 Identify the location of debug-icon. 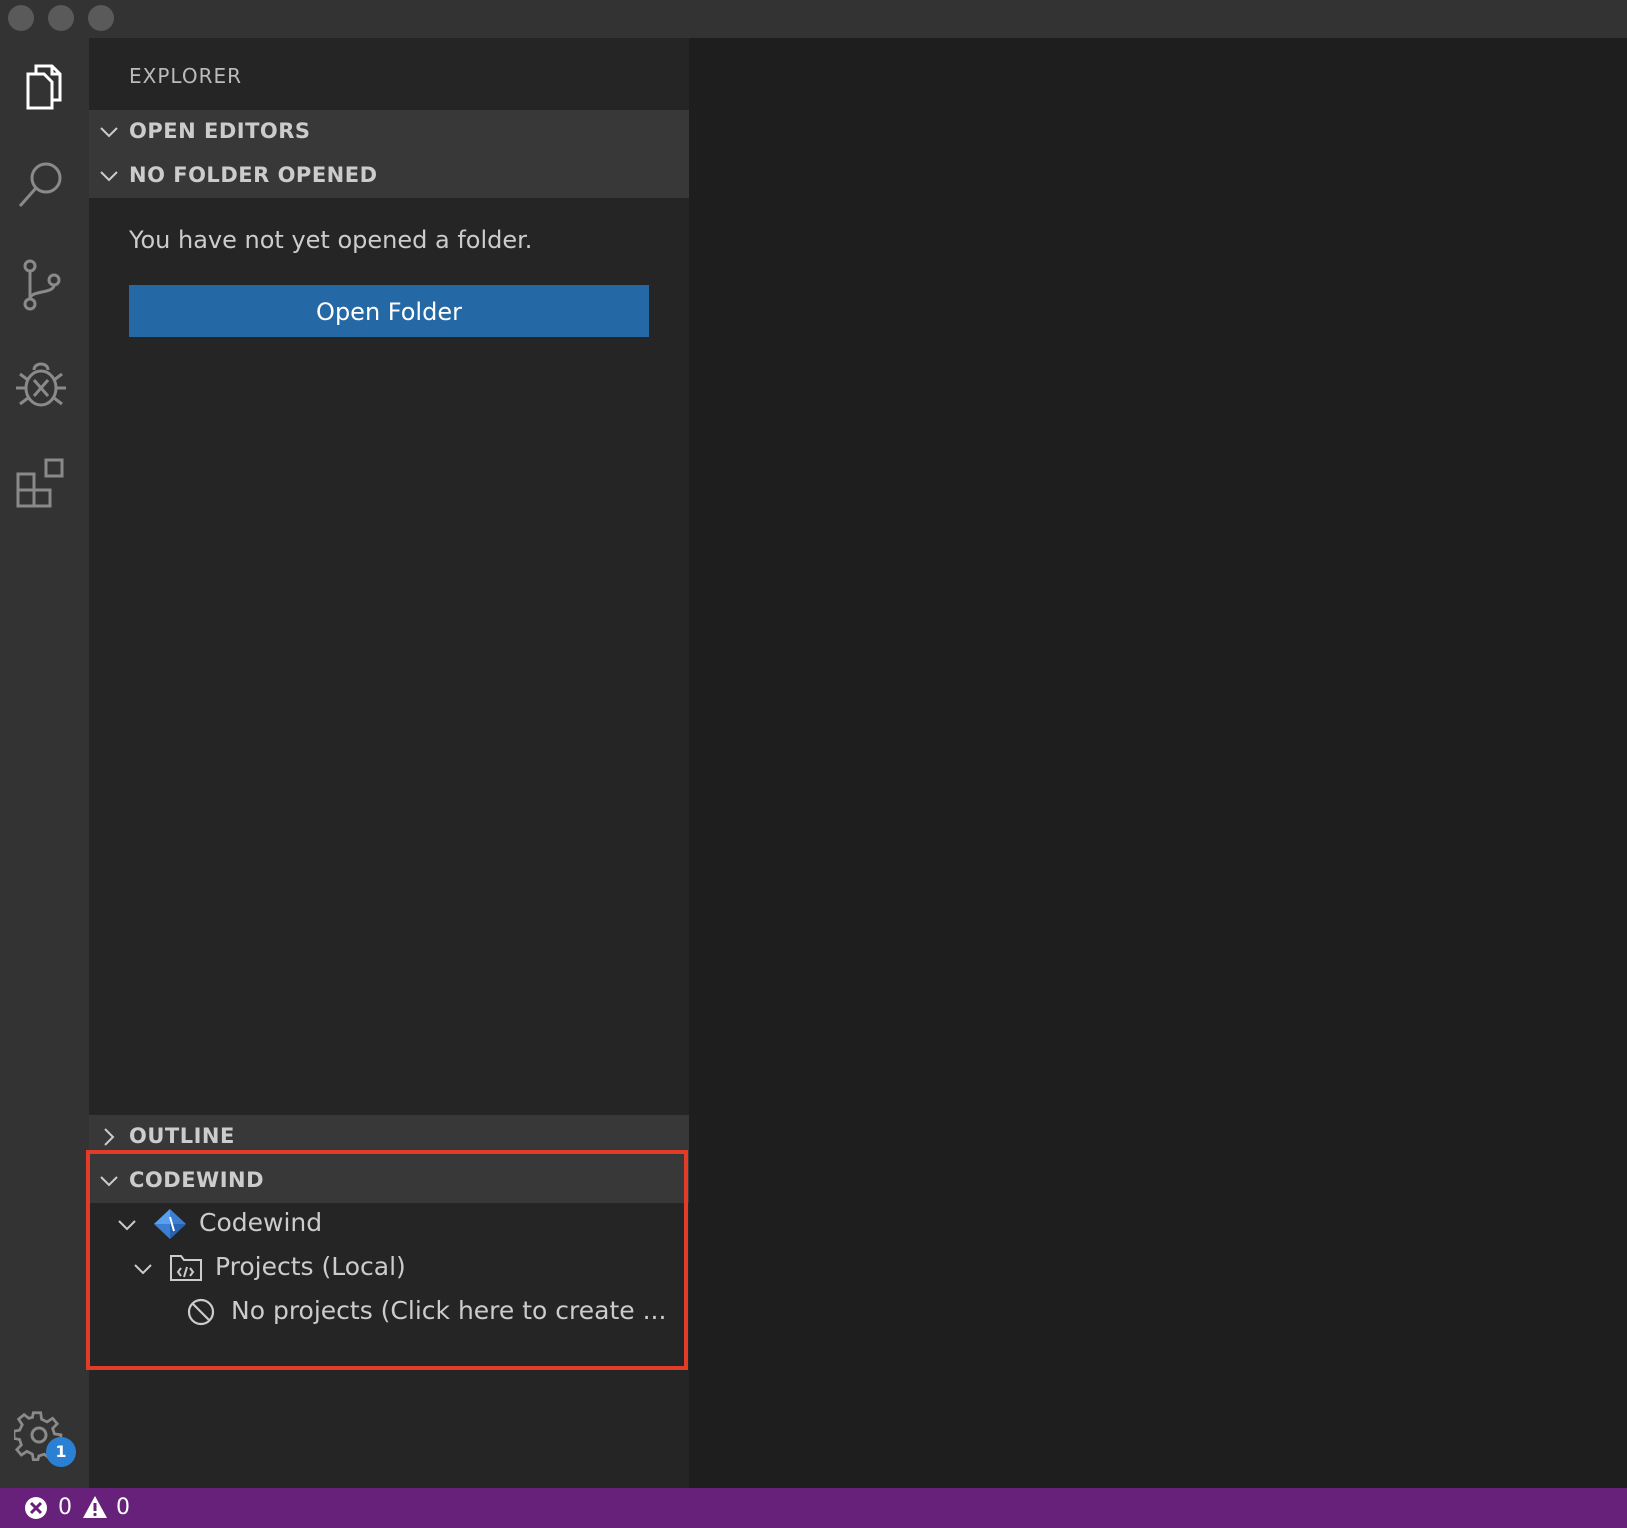
(41, 385).